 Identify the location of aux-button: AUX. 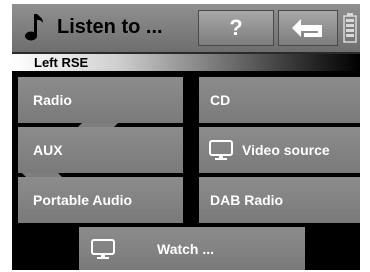
(100, 150).